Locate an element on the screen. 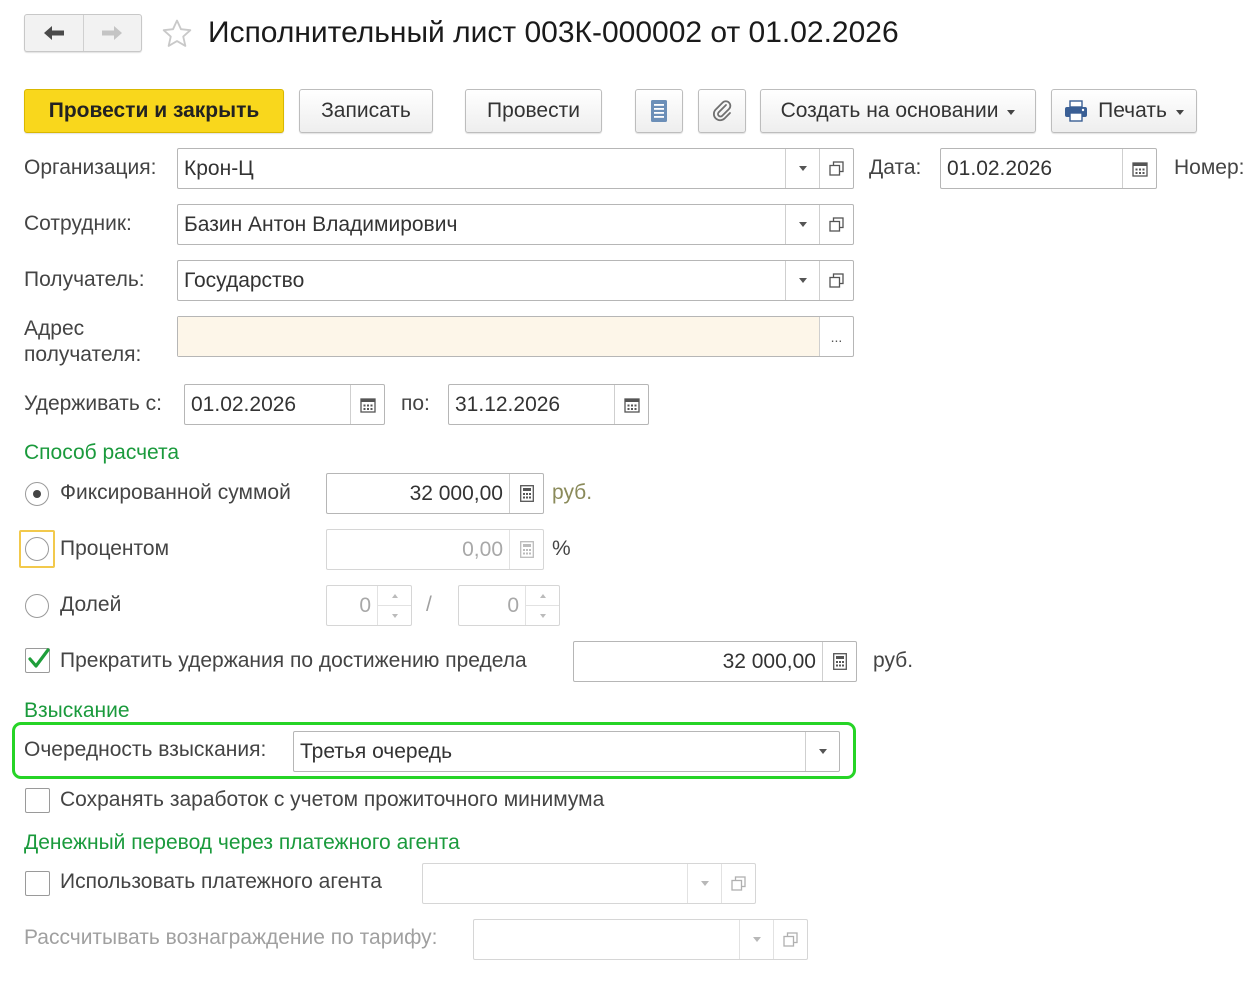  employee-field: Базин Антон Владимирович is located at coordinates (515, 224).